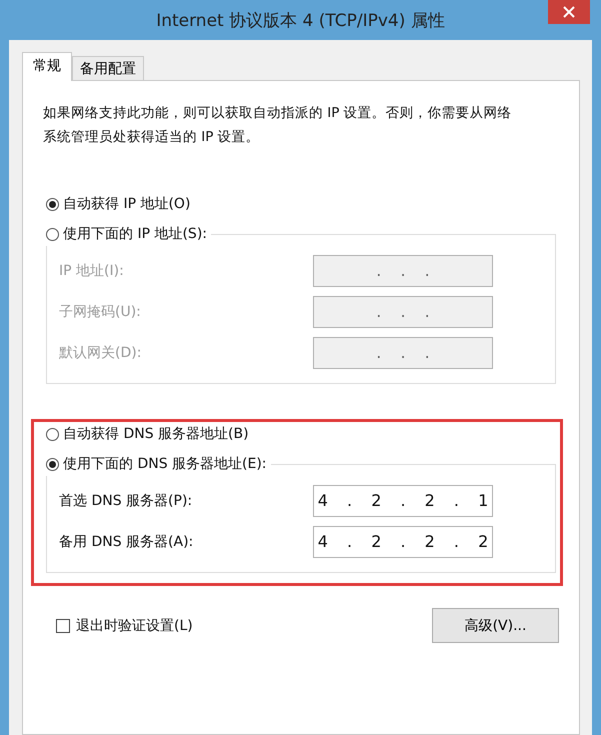  What do you see at coordinates (135, 234) in the screenshot?
I see `radio-label: 使用下面的 IP 地址(S):` at bounding box center [135, 234].